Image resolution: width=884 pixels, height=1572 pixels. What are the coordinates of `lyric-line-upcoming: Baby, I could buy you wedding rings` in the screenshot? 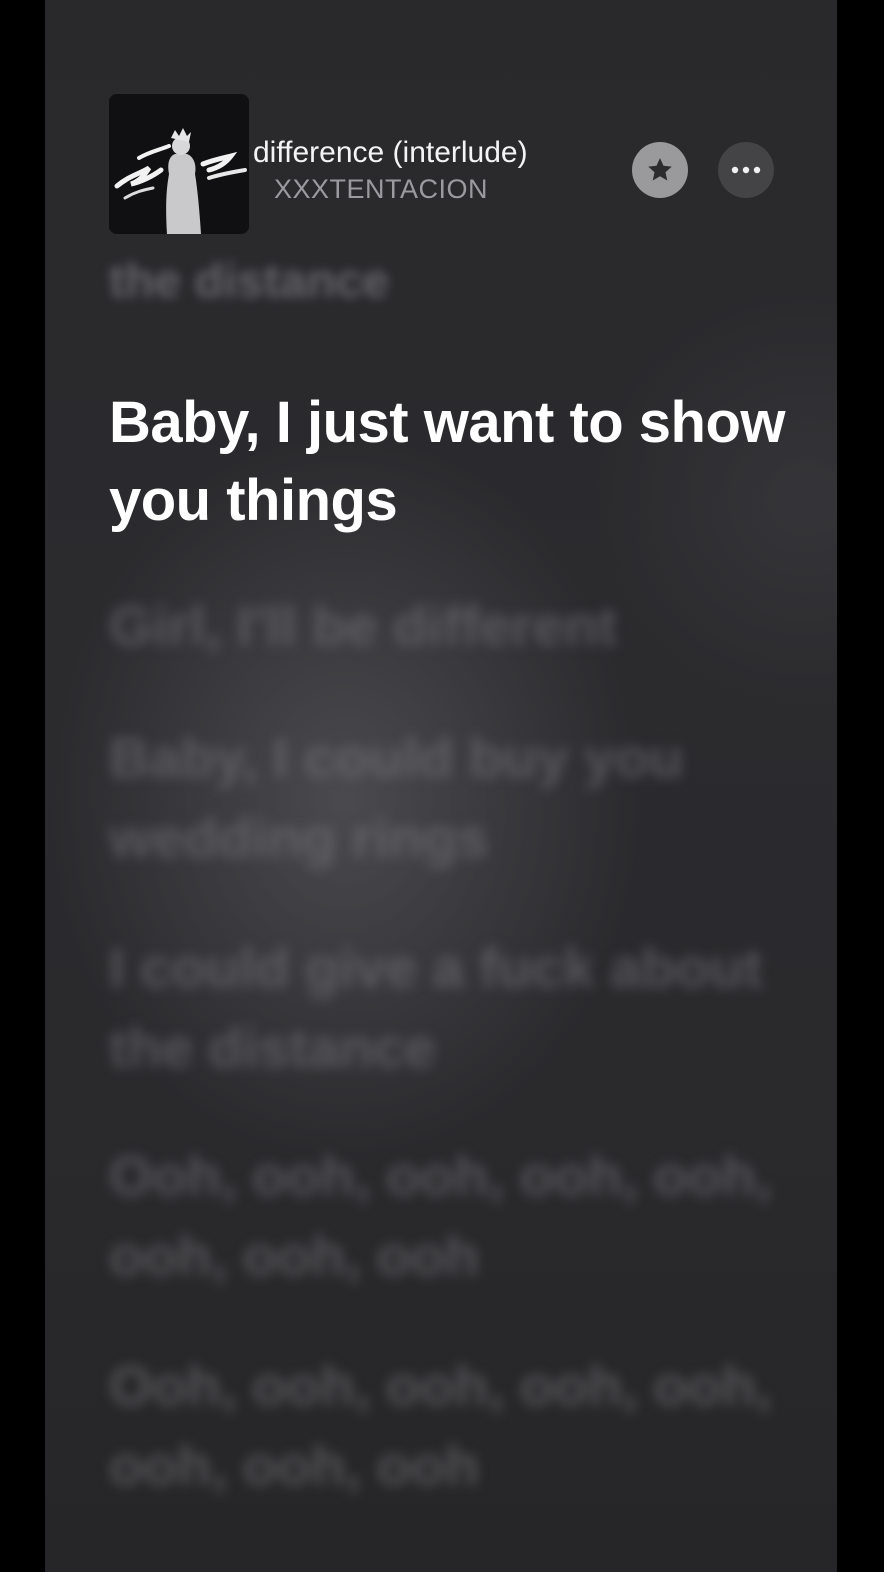 It's located at (459, 798).